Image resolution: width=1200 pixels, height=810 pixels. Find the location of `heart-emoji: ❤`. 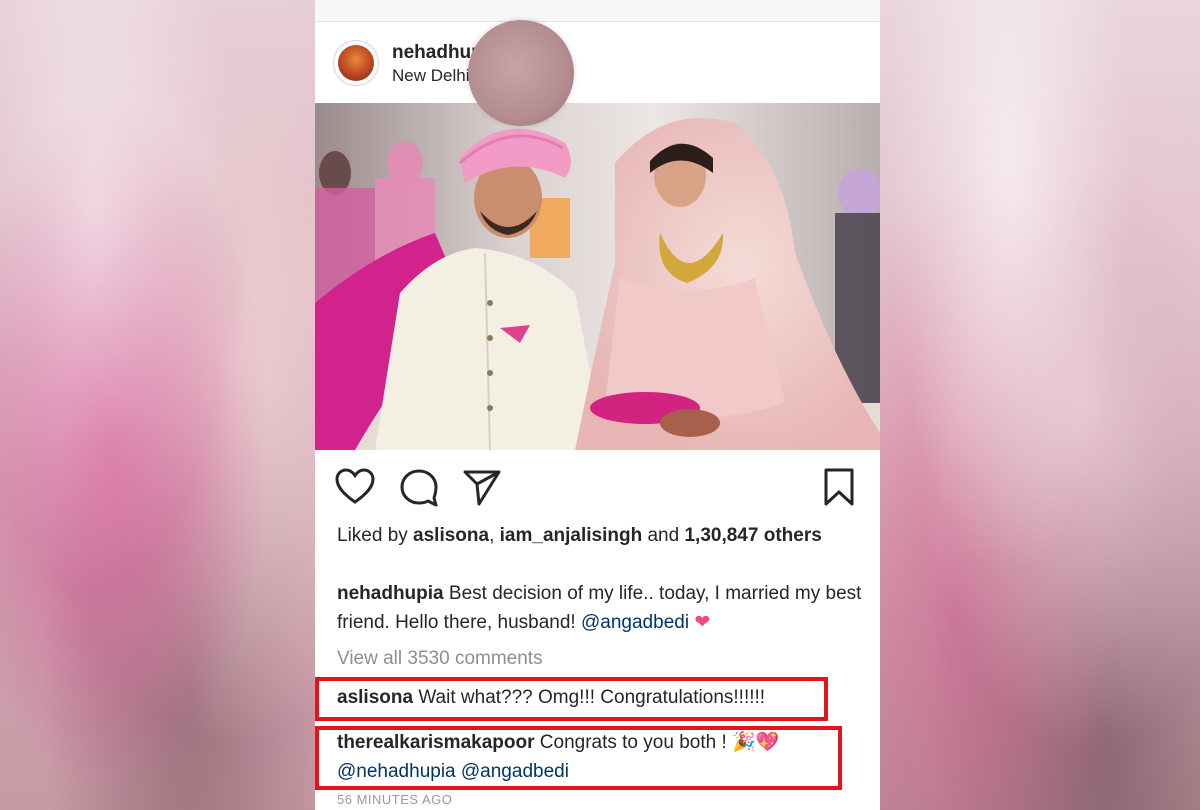

heart-emoji: ❤ is located at coordinates (702, 622).